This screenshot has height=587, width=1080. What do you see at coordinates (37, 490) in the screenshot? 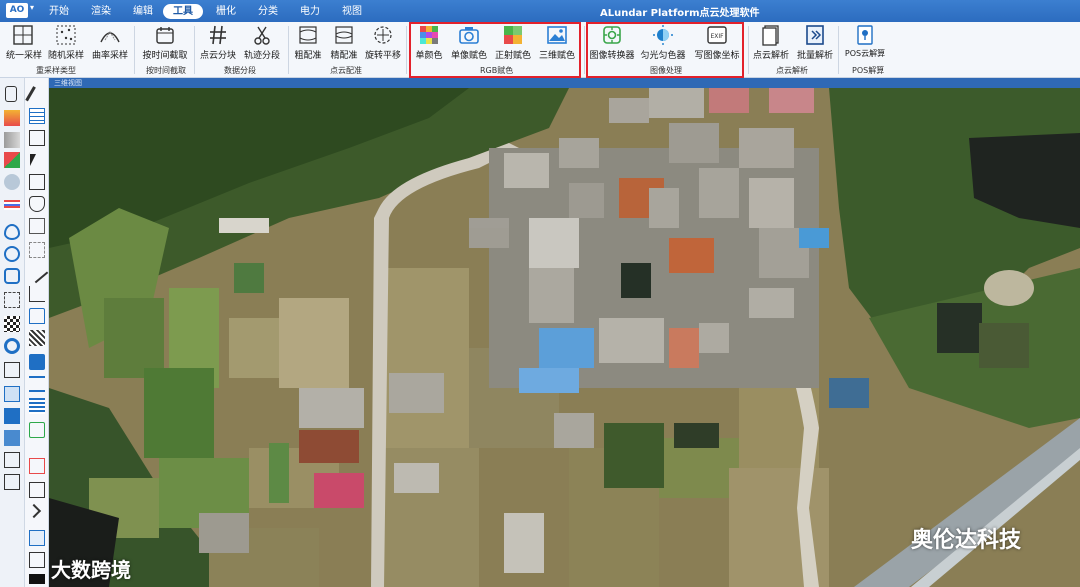
I see `file-icon` at bounding box center [37, 490].